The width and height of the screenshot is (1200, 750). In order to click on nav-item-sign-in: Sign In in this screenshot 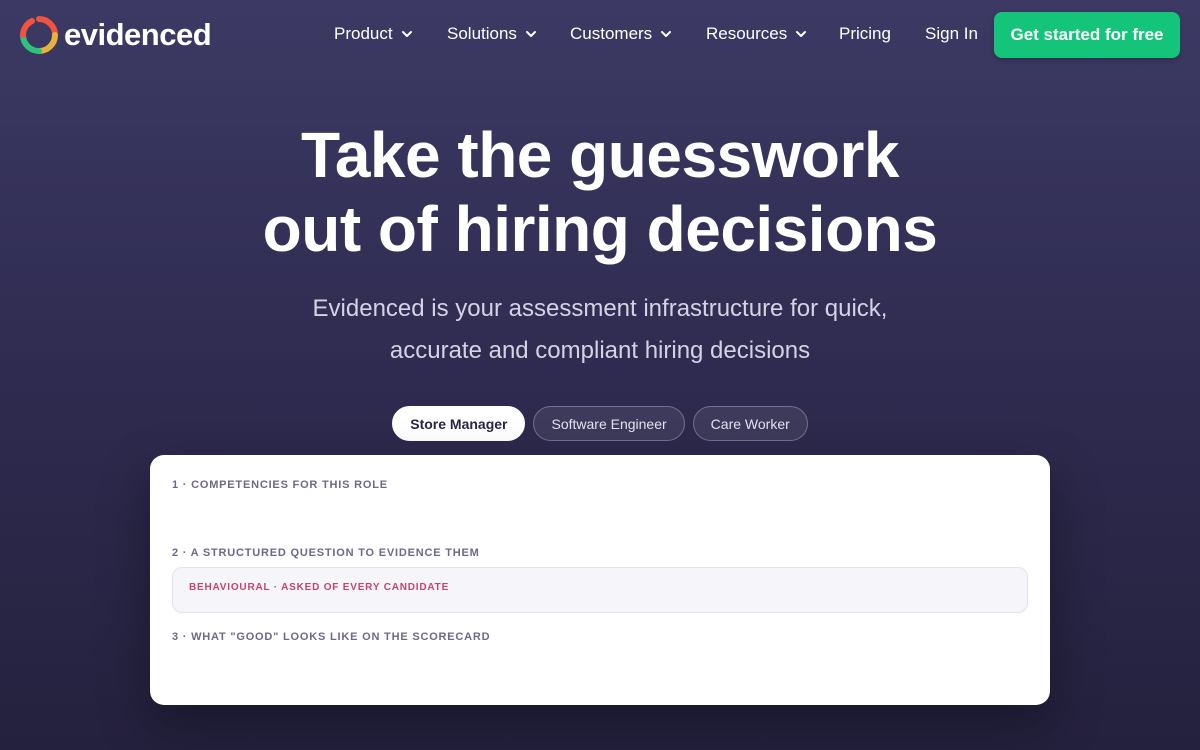, I will do `click(960, 34)`.